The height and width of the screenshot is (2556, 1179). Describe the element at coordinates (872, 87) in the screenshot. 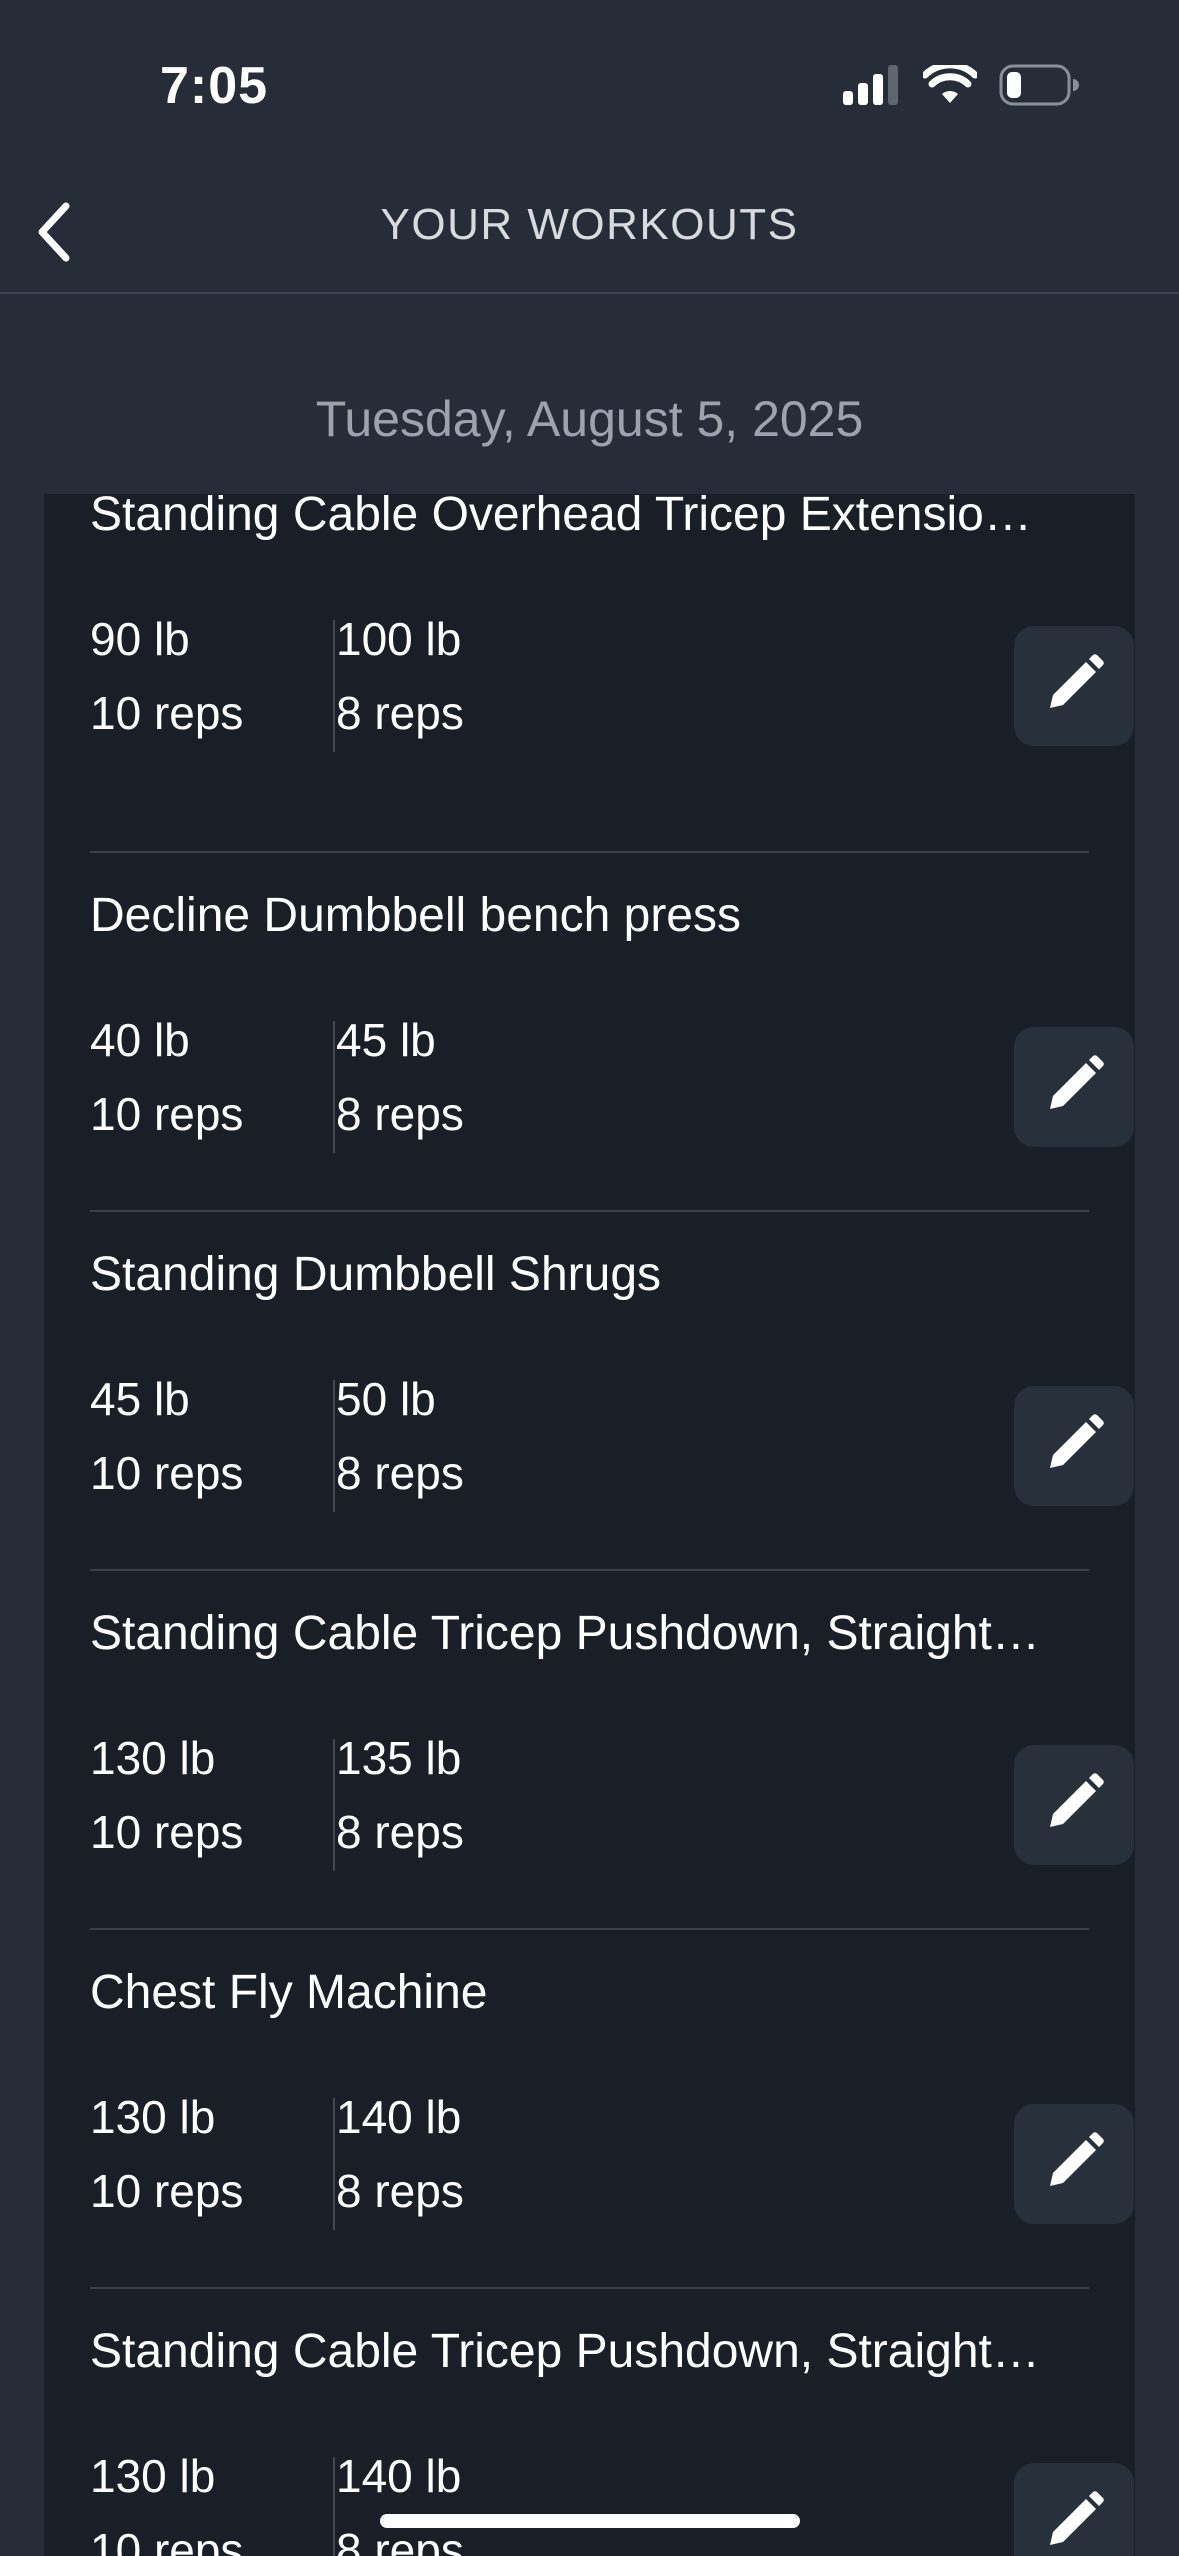

I see `cellular-signal-icon` at that location.